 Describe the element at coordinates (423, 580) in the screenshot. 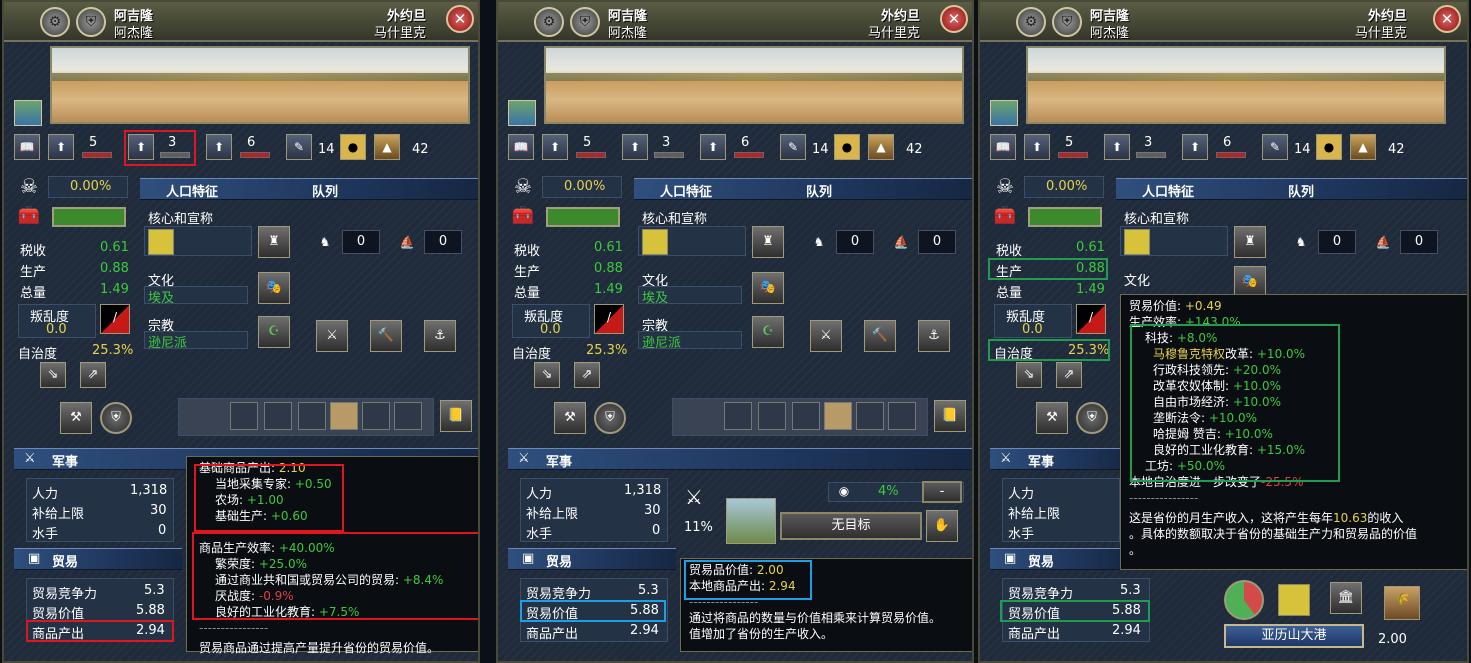

I see `tip-value: +8.4%` at that location.